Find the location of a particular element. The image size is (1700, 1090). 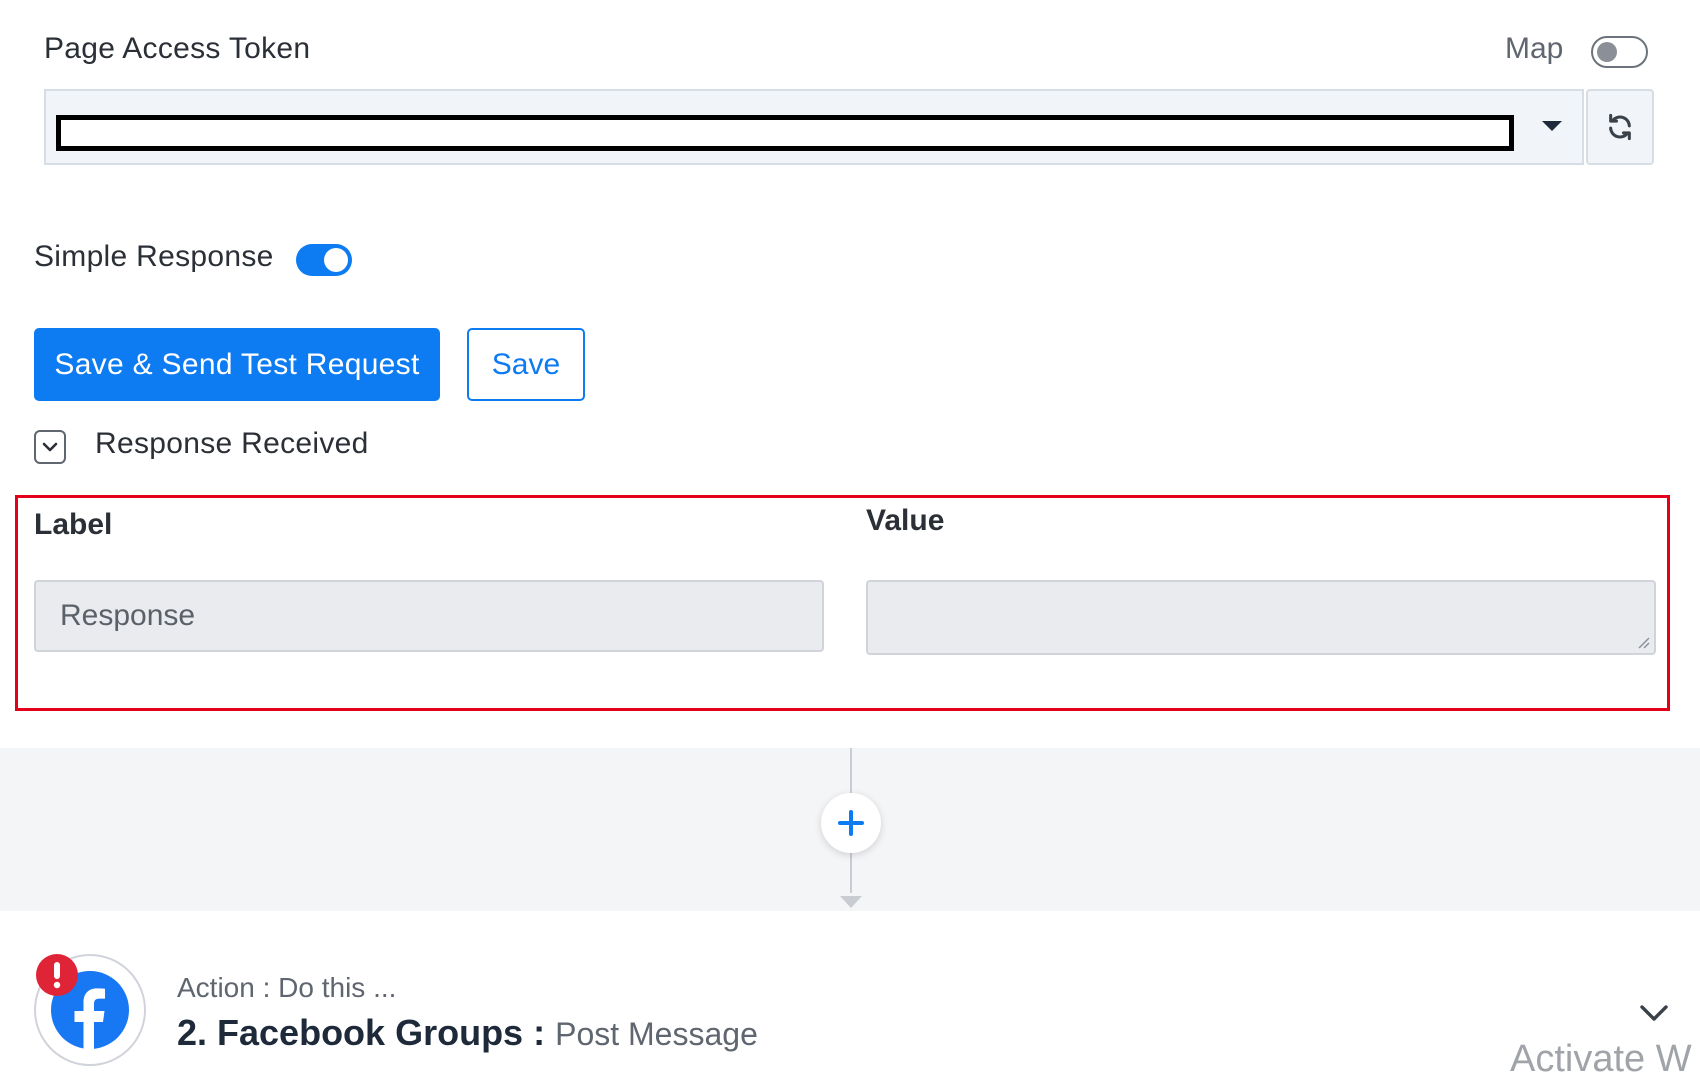

simple-response-toggle-knob is located at coordinates (336, 260).